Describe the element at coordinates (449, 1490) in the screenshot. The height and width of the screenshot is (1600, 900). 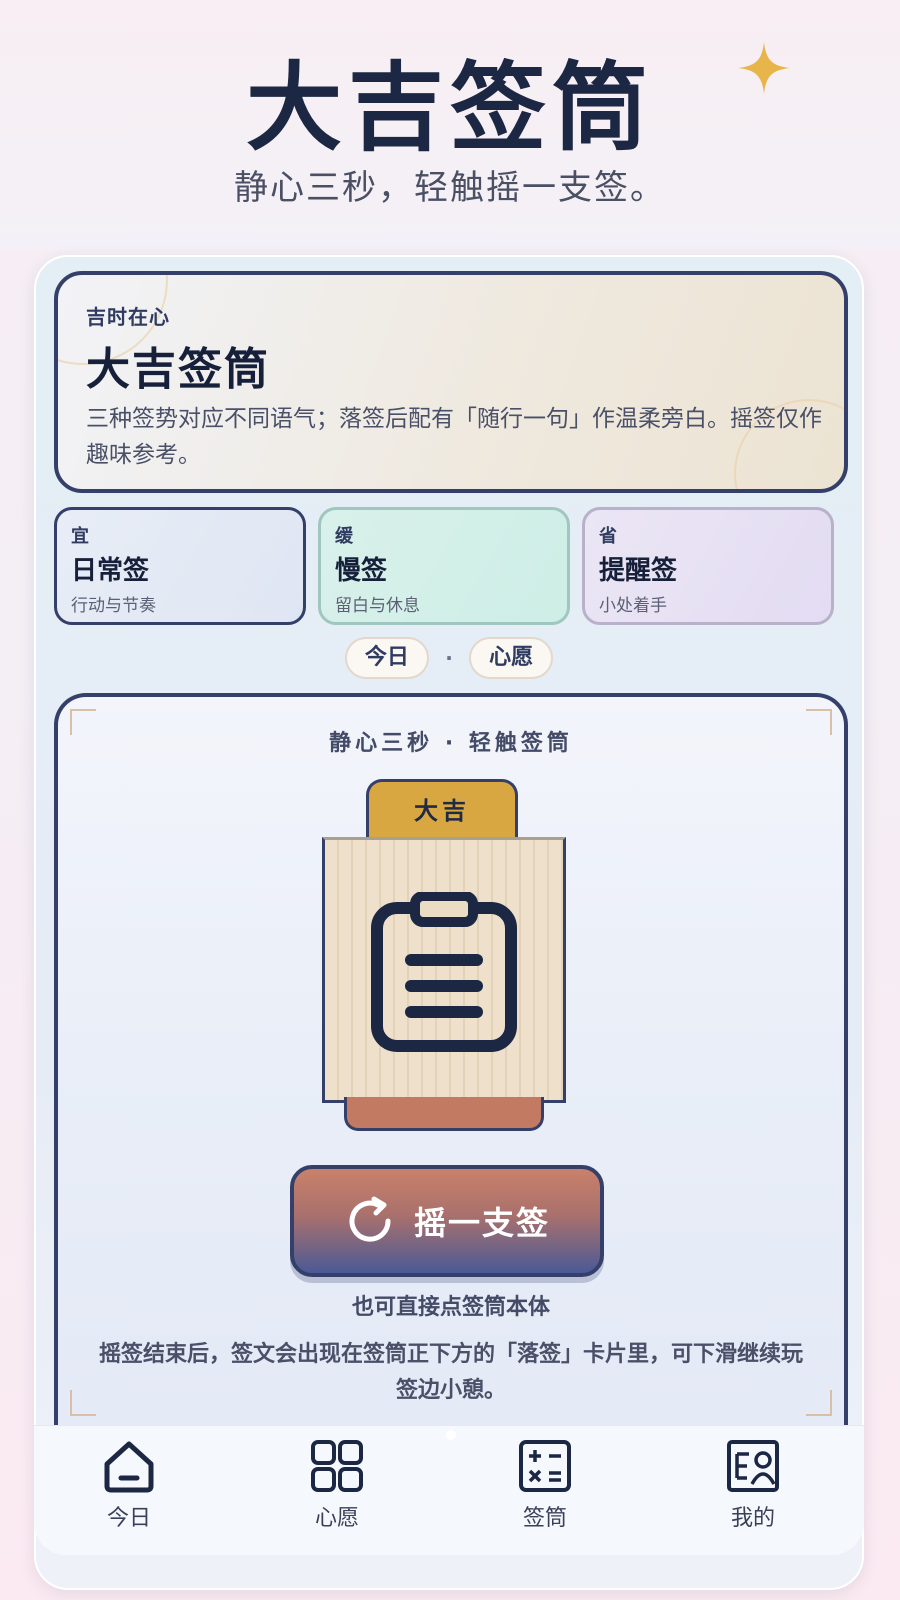
I see `bottom-nav: 今日 心愿 签筒 我的` at that location.